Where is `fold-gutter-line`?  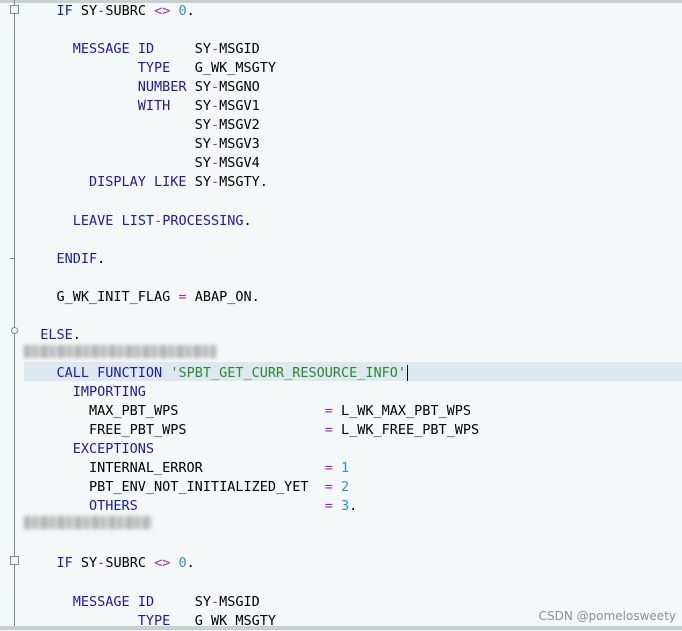
fold-gutter-line is located at coordinates (14, 315).